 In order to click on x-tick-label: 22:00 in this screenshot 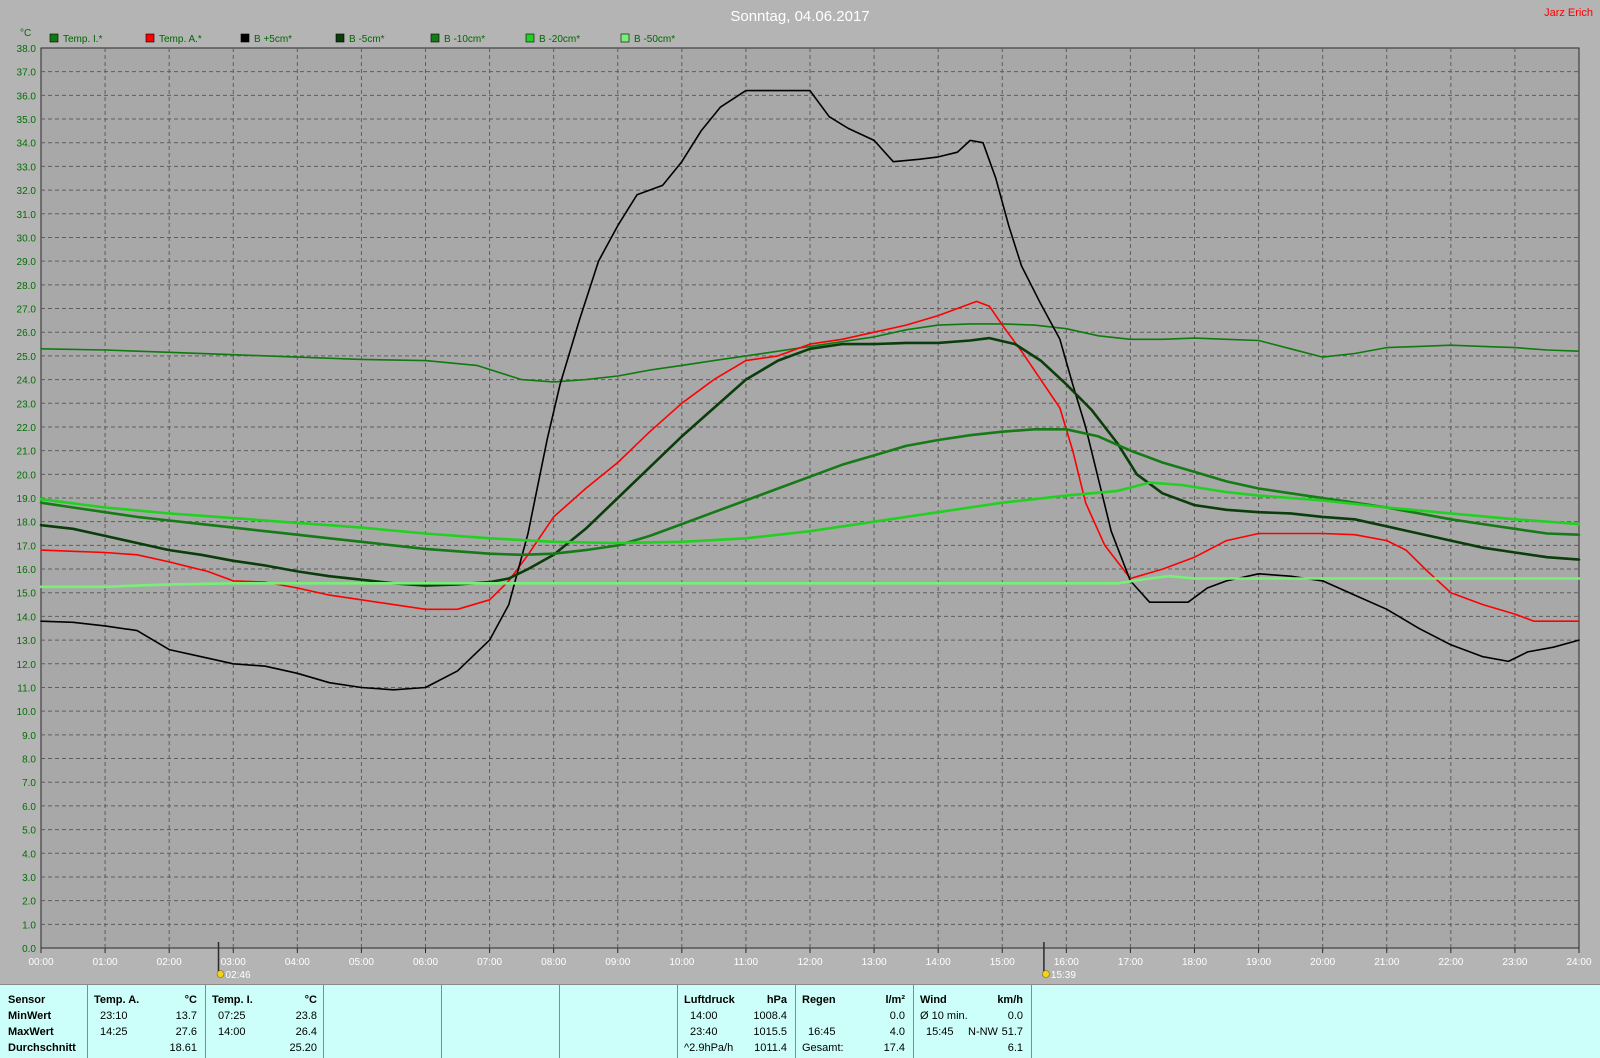, I will do `click(1450, 962)`.